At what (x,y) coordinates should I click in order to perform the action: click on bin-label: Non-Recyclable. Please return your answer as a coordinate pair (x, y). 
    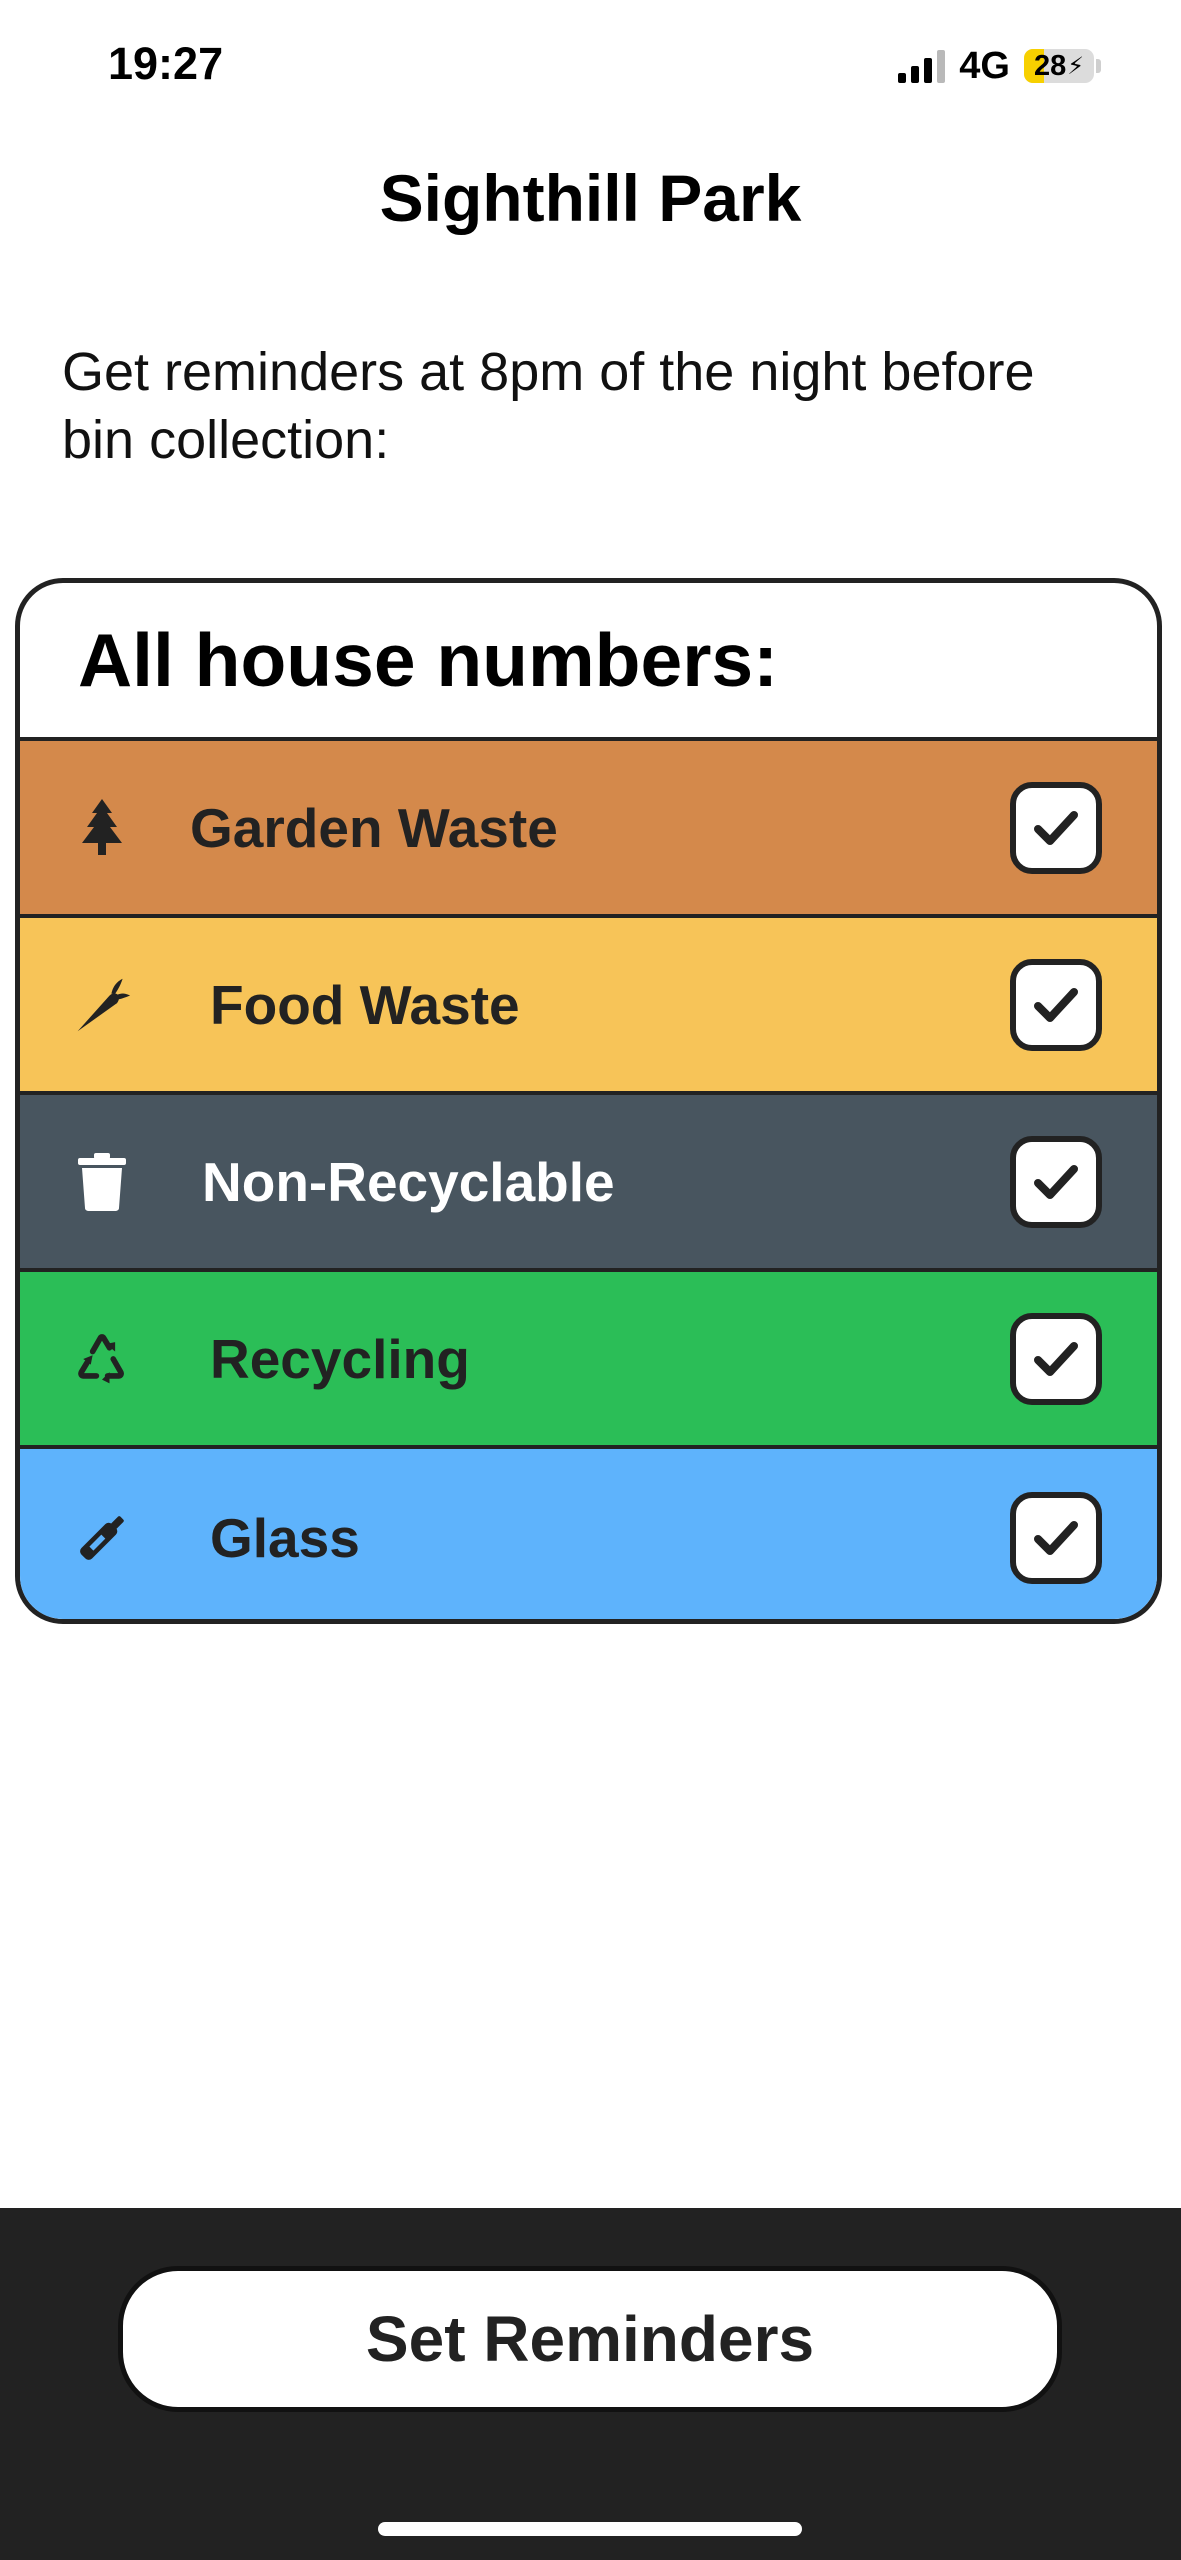
    Looking at the image, I should click on (408, 1181).